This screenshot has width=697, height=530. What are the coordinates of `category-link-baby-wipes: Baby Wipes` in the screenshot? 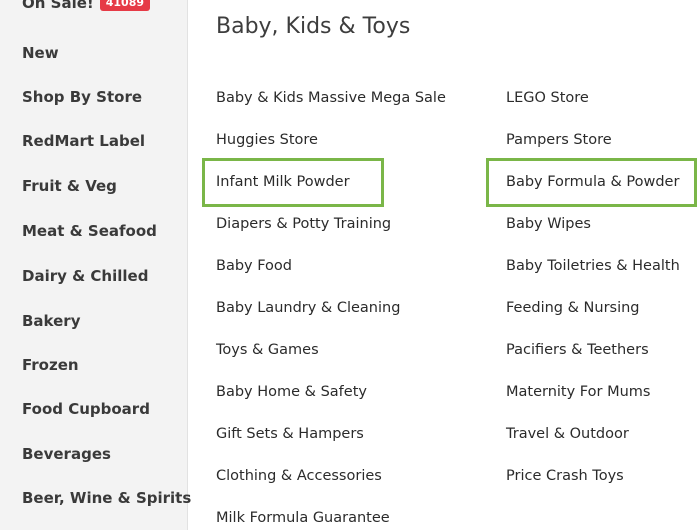 It's located at (548, 224).